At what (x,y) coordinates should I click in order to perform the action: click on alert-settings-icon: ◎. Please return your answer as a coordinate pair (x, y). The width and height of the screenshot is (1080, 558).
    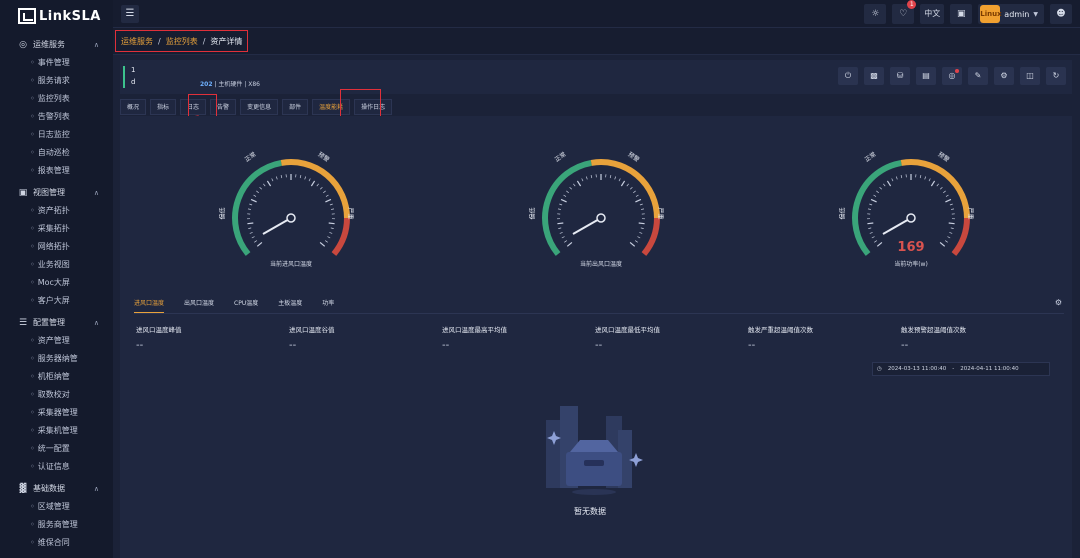
    Looking at the image, I should click on (952, 76).